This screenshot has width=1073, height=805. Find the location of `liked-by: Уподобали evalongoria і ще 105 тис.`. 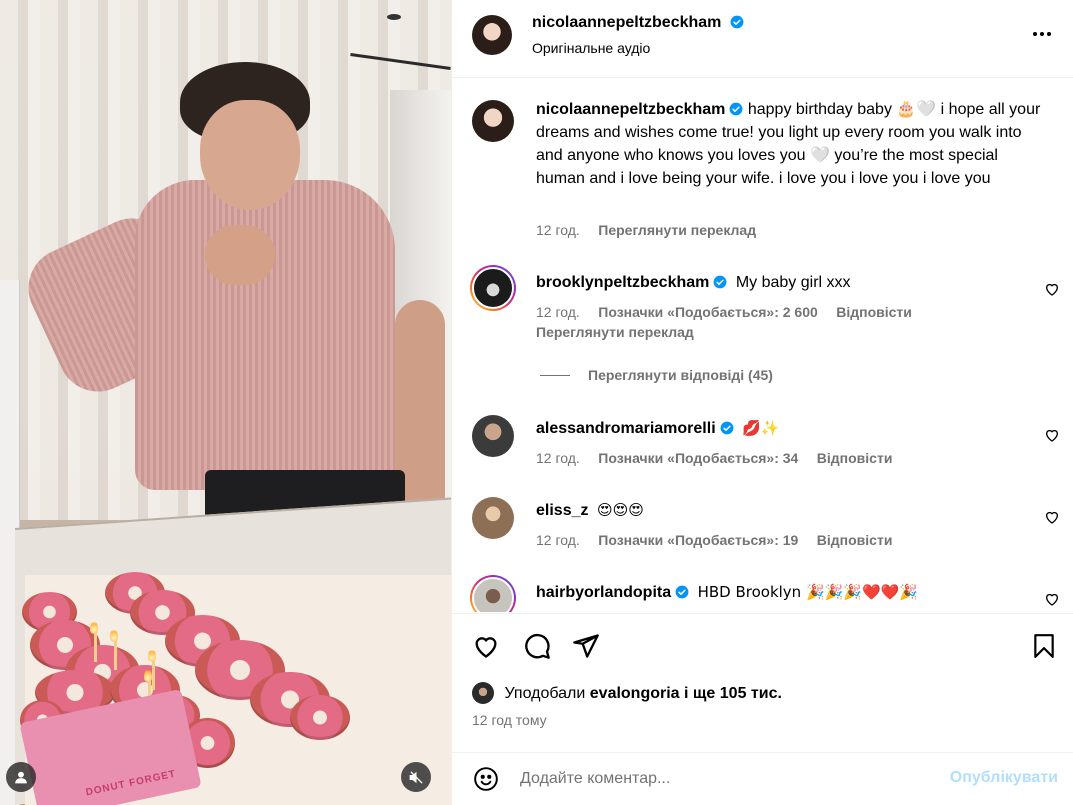

liked-by: Уподобали evalongoria і ще 105 тис. is located at coordinates (627, 693).